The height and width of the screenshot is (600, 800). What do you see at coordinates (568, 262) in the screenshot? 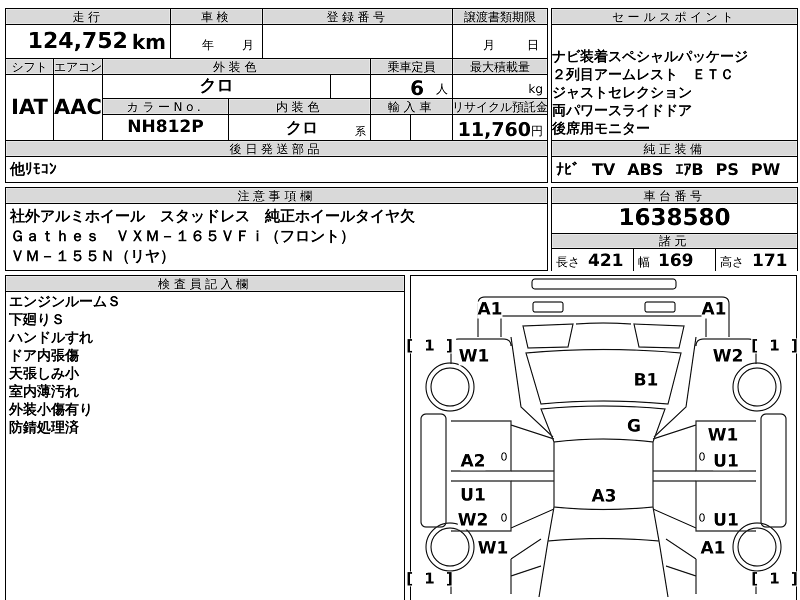
I see `spec-label: 長さ` at bounding box center [568, 262].